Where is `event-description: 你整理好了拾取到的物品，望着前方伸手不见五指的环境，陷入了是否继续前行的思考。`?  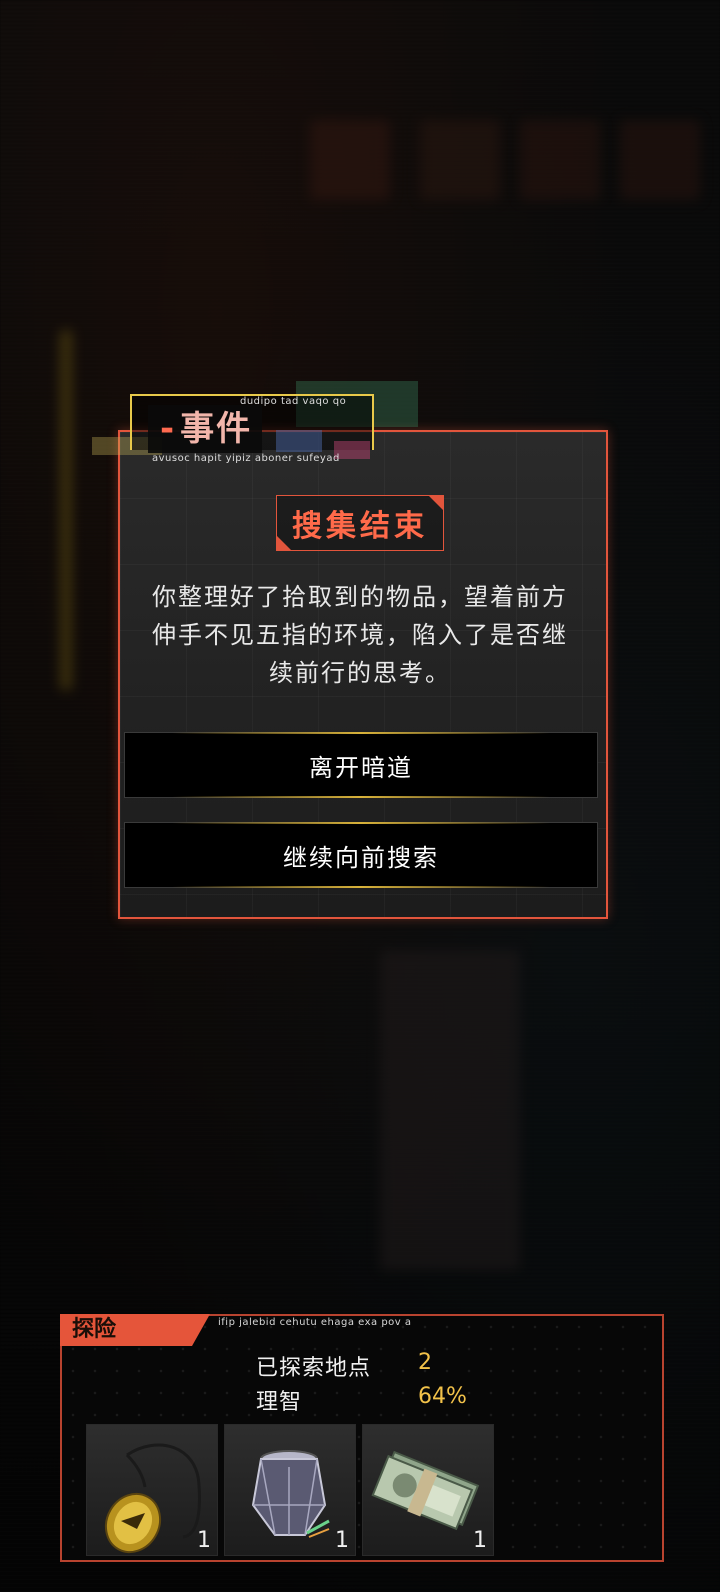 event-description: 你整理好了拾取到的物品，望着前方伸手不见五指的环境，陷入了是否继续前行的思考。 is located at coordinates (360, 635).